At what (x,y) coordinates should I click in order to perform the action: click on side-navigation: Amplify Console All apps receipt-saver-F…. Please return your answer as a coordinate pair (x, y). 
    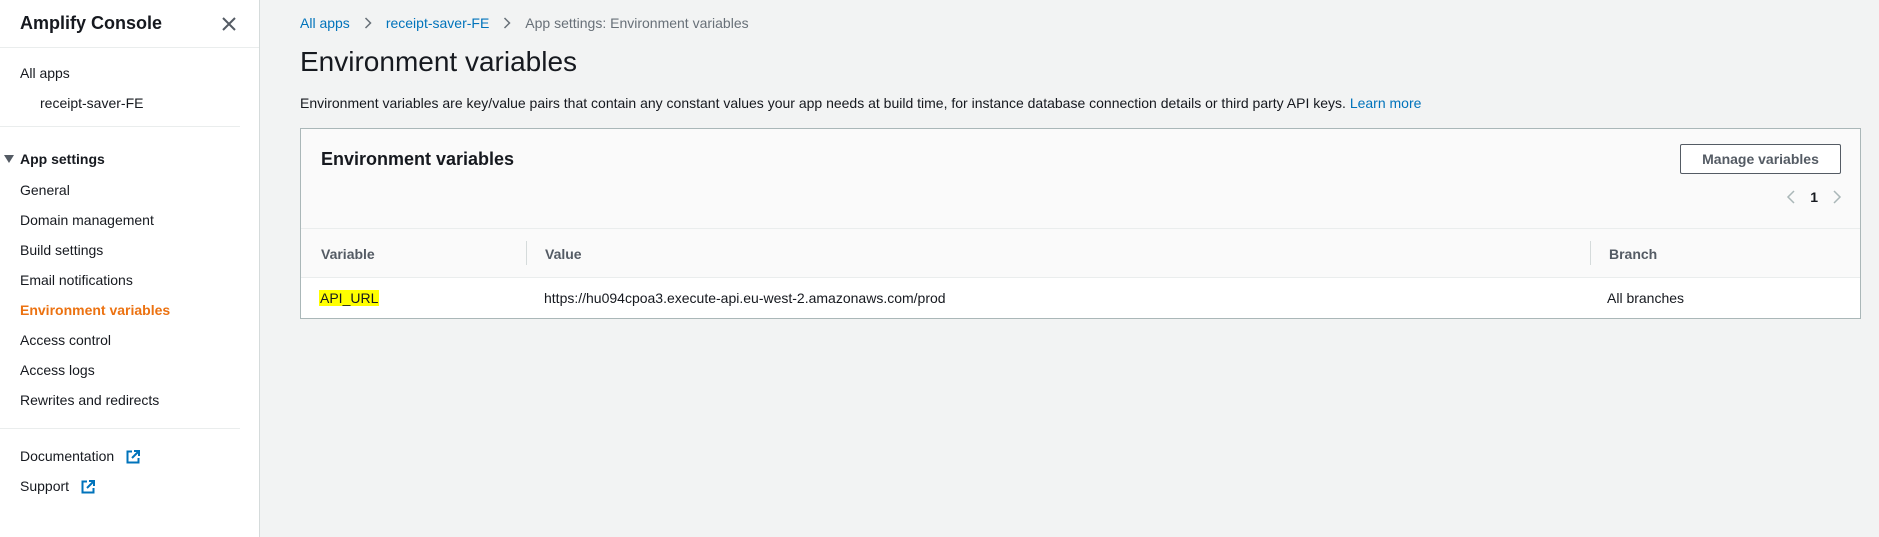
    Looking at the image, I should click on (130, 268).